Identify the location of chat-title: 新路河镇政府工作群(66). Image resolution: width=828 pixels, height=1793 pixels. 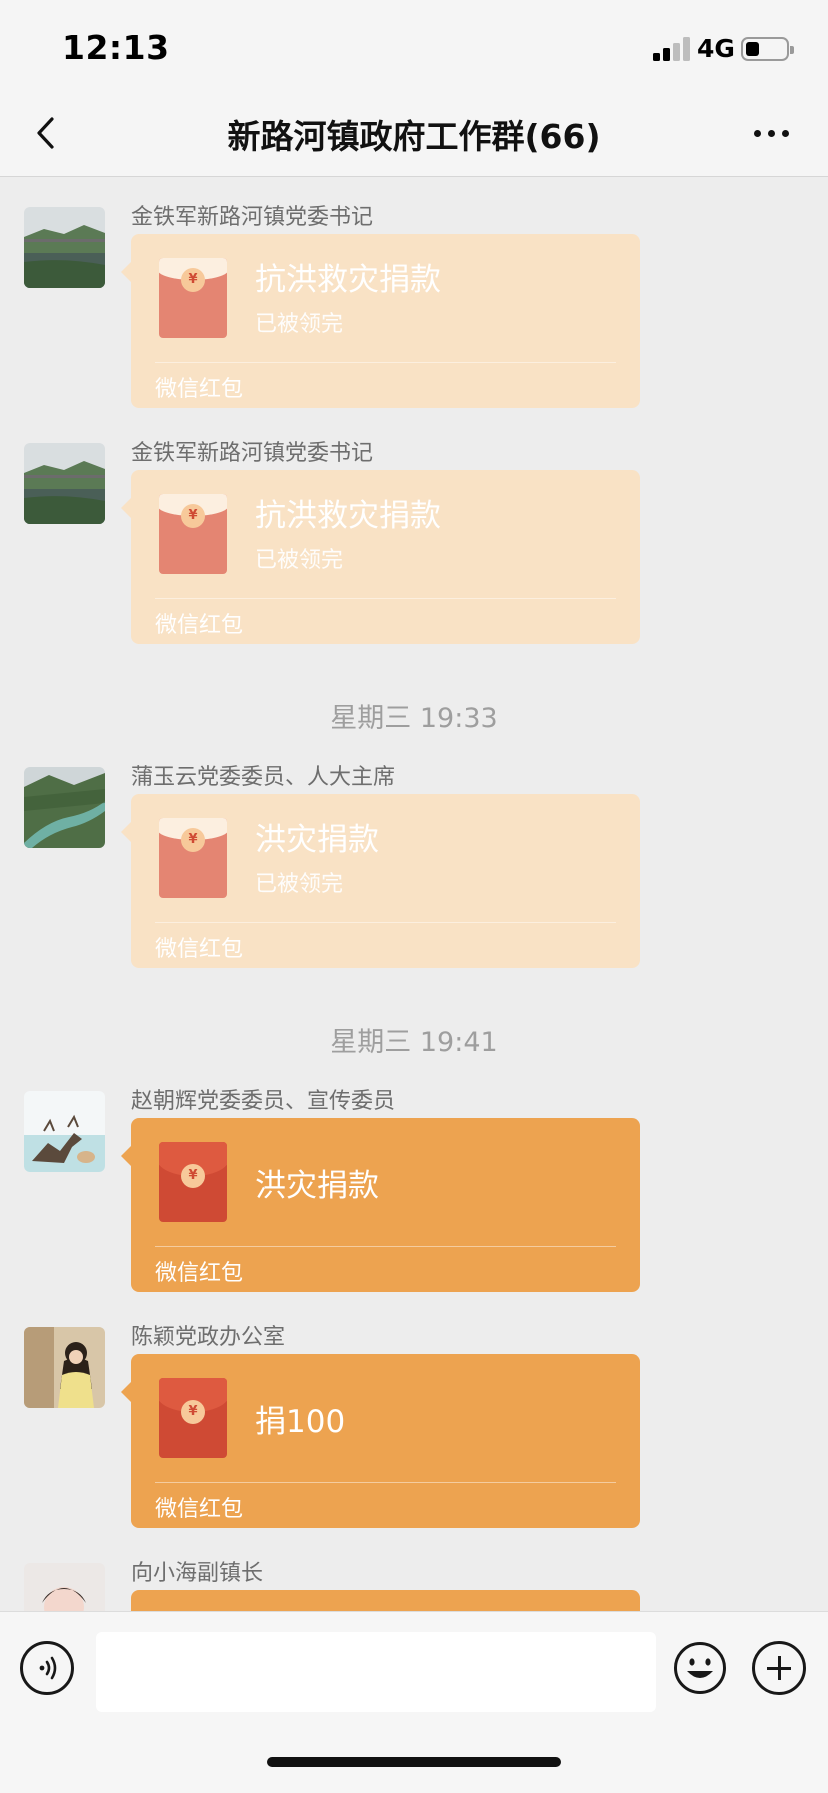
(414, 136).